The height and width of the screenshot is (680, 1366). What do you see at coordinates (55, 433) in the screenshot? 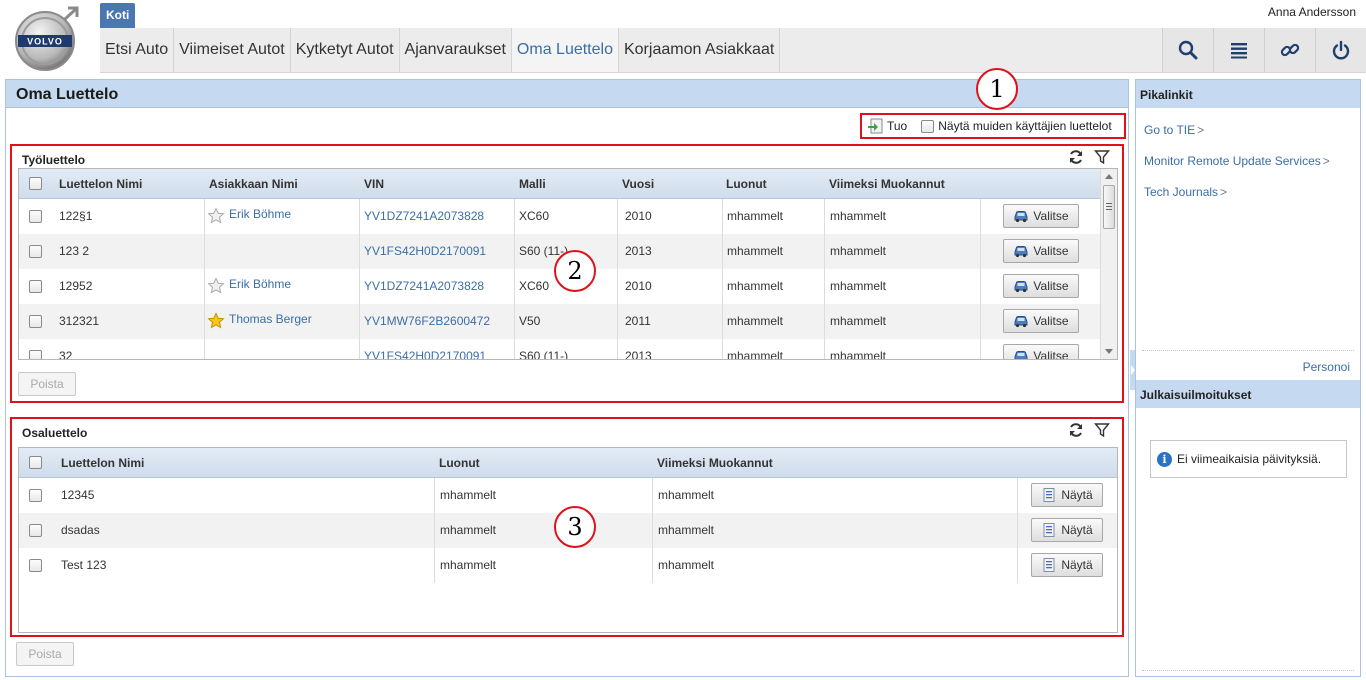
I see `partlist-title: Osaluettelo` at bounding box center [55, 433].